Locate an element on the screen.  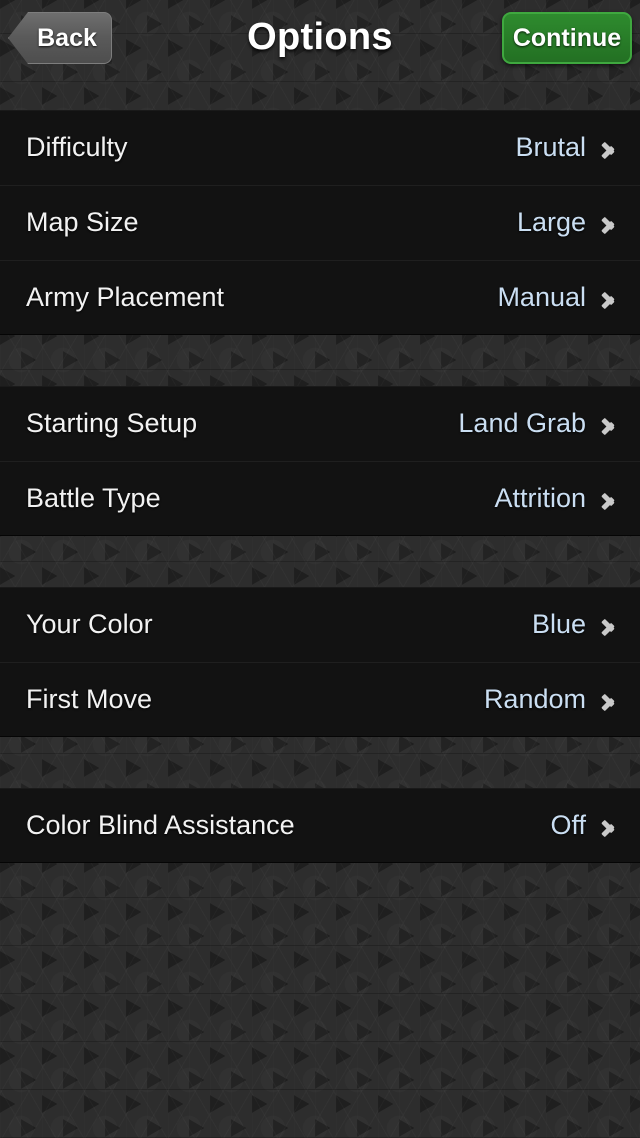
option-label: Color Blind Assistance is located at coordinates (160, 825).